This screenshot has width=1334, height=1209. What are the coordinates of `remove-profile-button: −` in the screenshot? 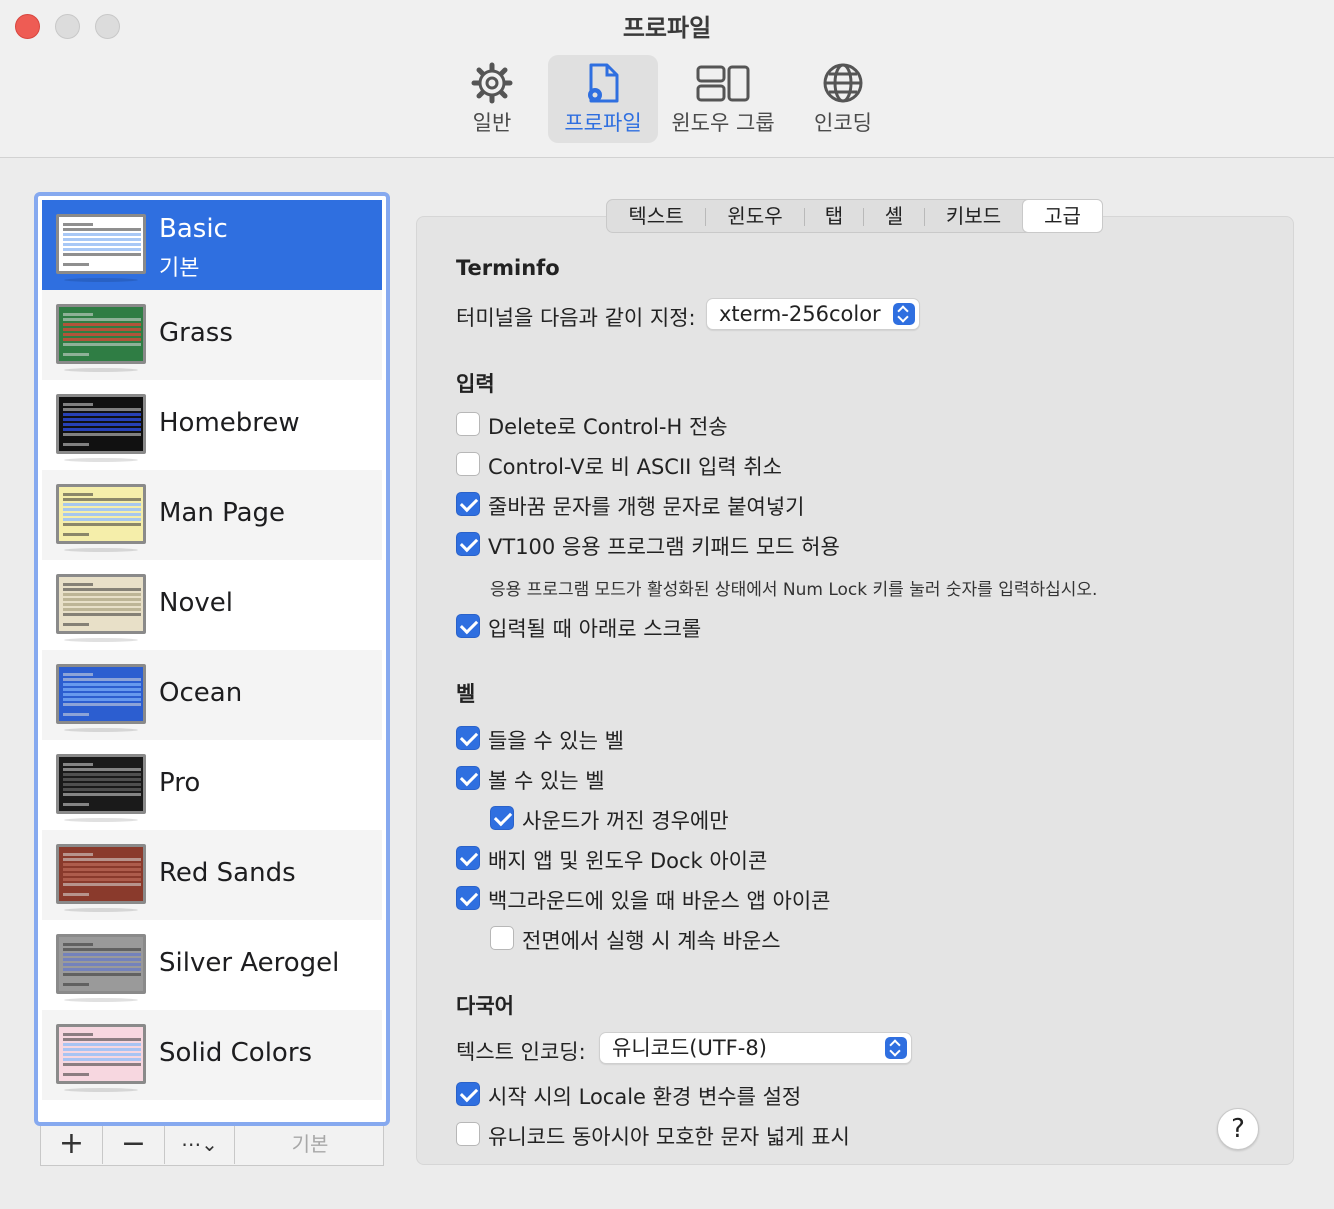 It's located at (134, 1145).